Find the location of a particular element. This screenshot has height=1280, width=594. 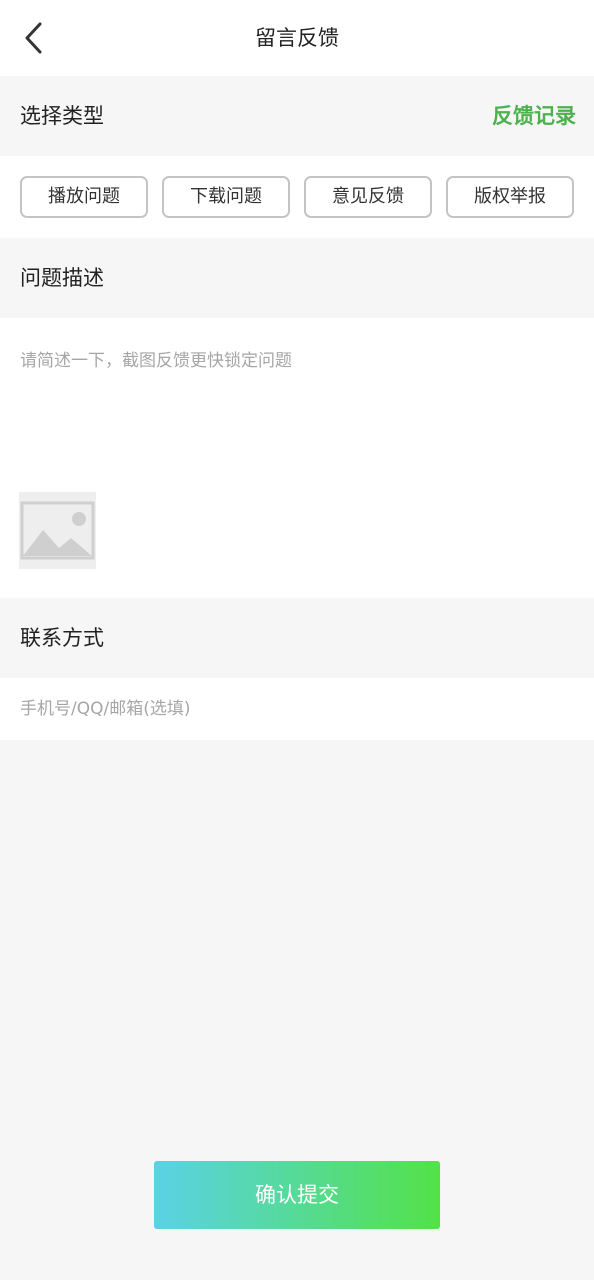

image-placeholder-icon is located at coordinates (57, 530).